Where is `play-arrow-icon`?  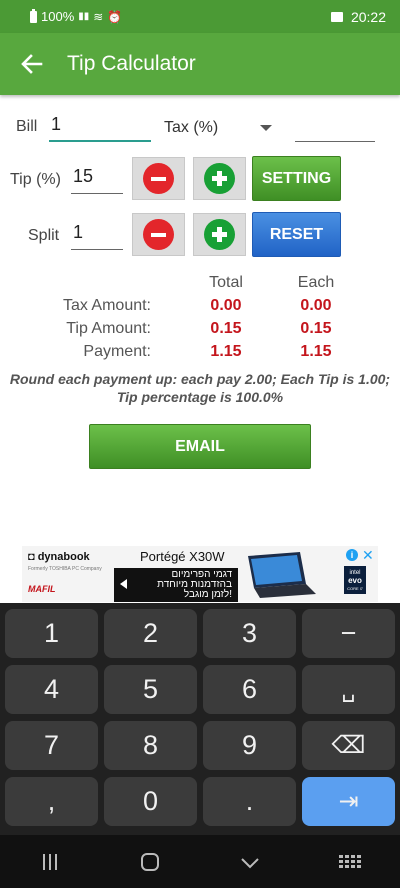
play-arrow-icon is located at coordinates (123, 584).